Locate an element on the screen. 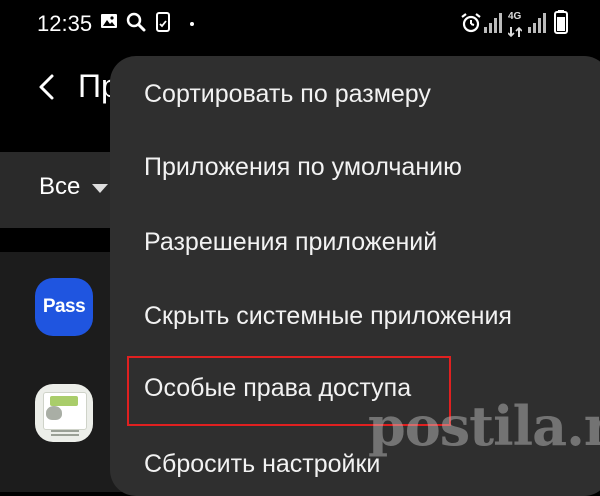 The height and width of the screenshot is (496, 600). menu-item-sort-by-size: Сортировать по размеру is located at coordinates (287, 94).